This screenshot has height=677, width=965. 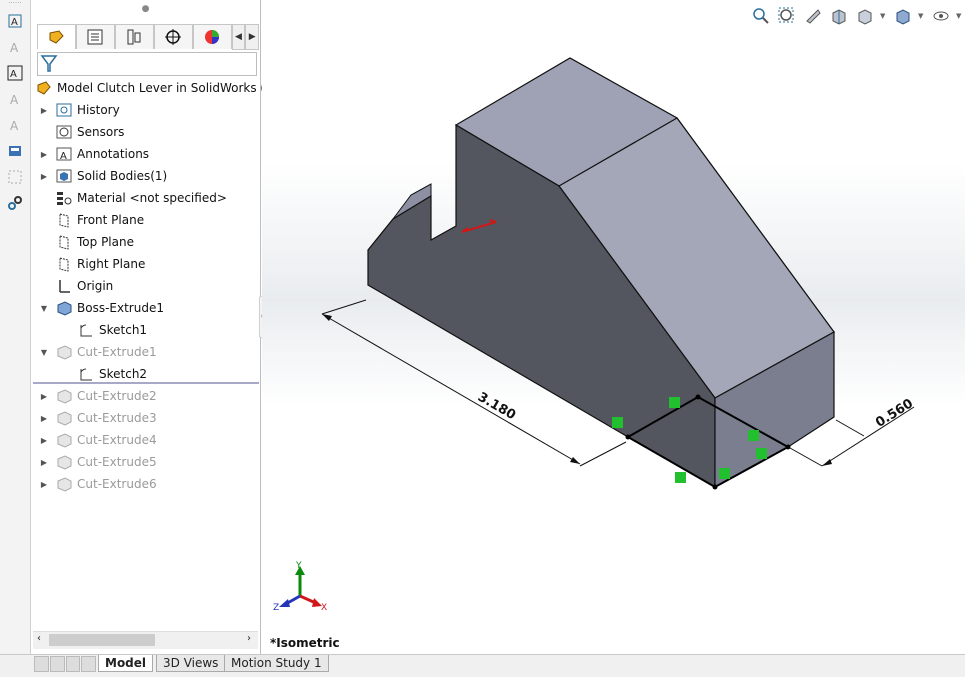 What do you see at coordinates (276, 663) in the screenshot?
I see `tab-motion-study-1: Motion Study 1` at bounding box center [276, 663].